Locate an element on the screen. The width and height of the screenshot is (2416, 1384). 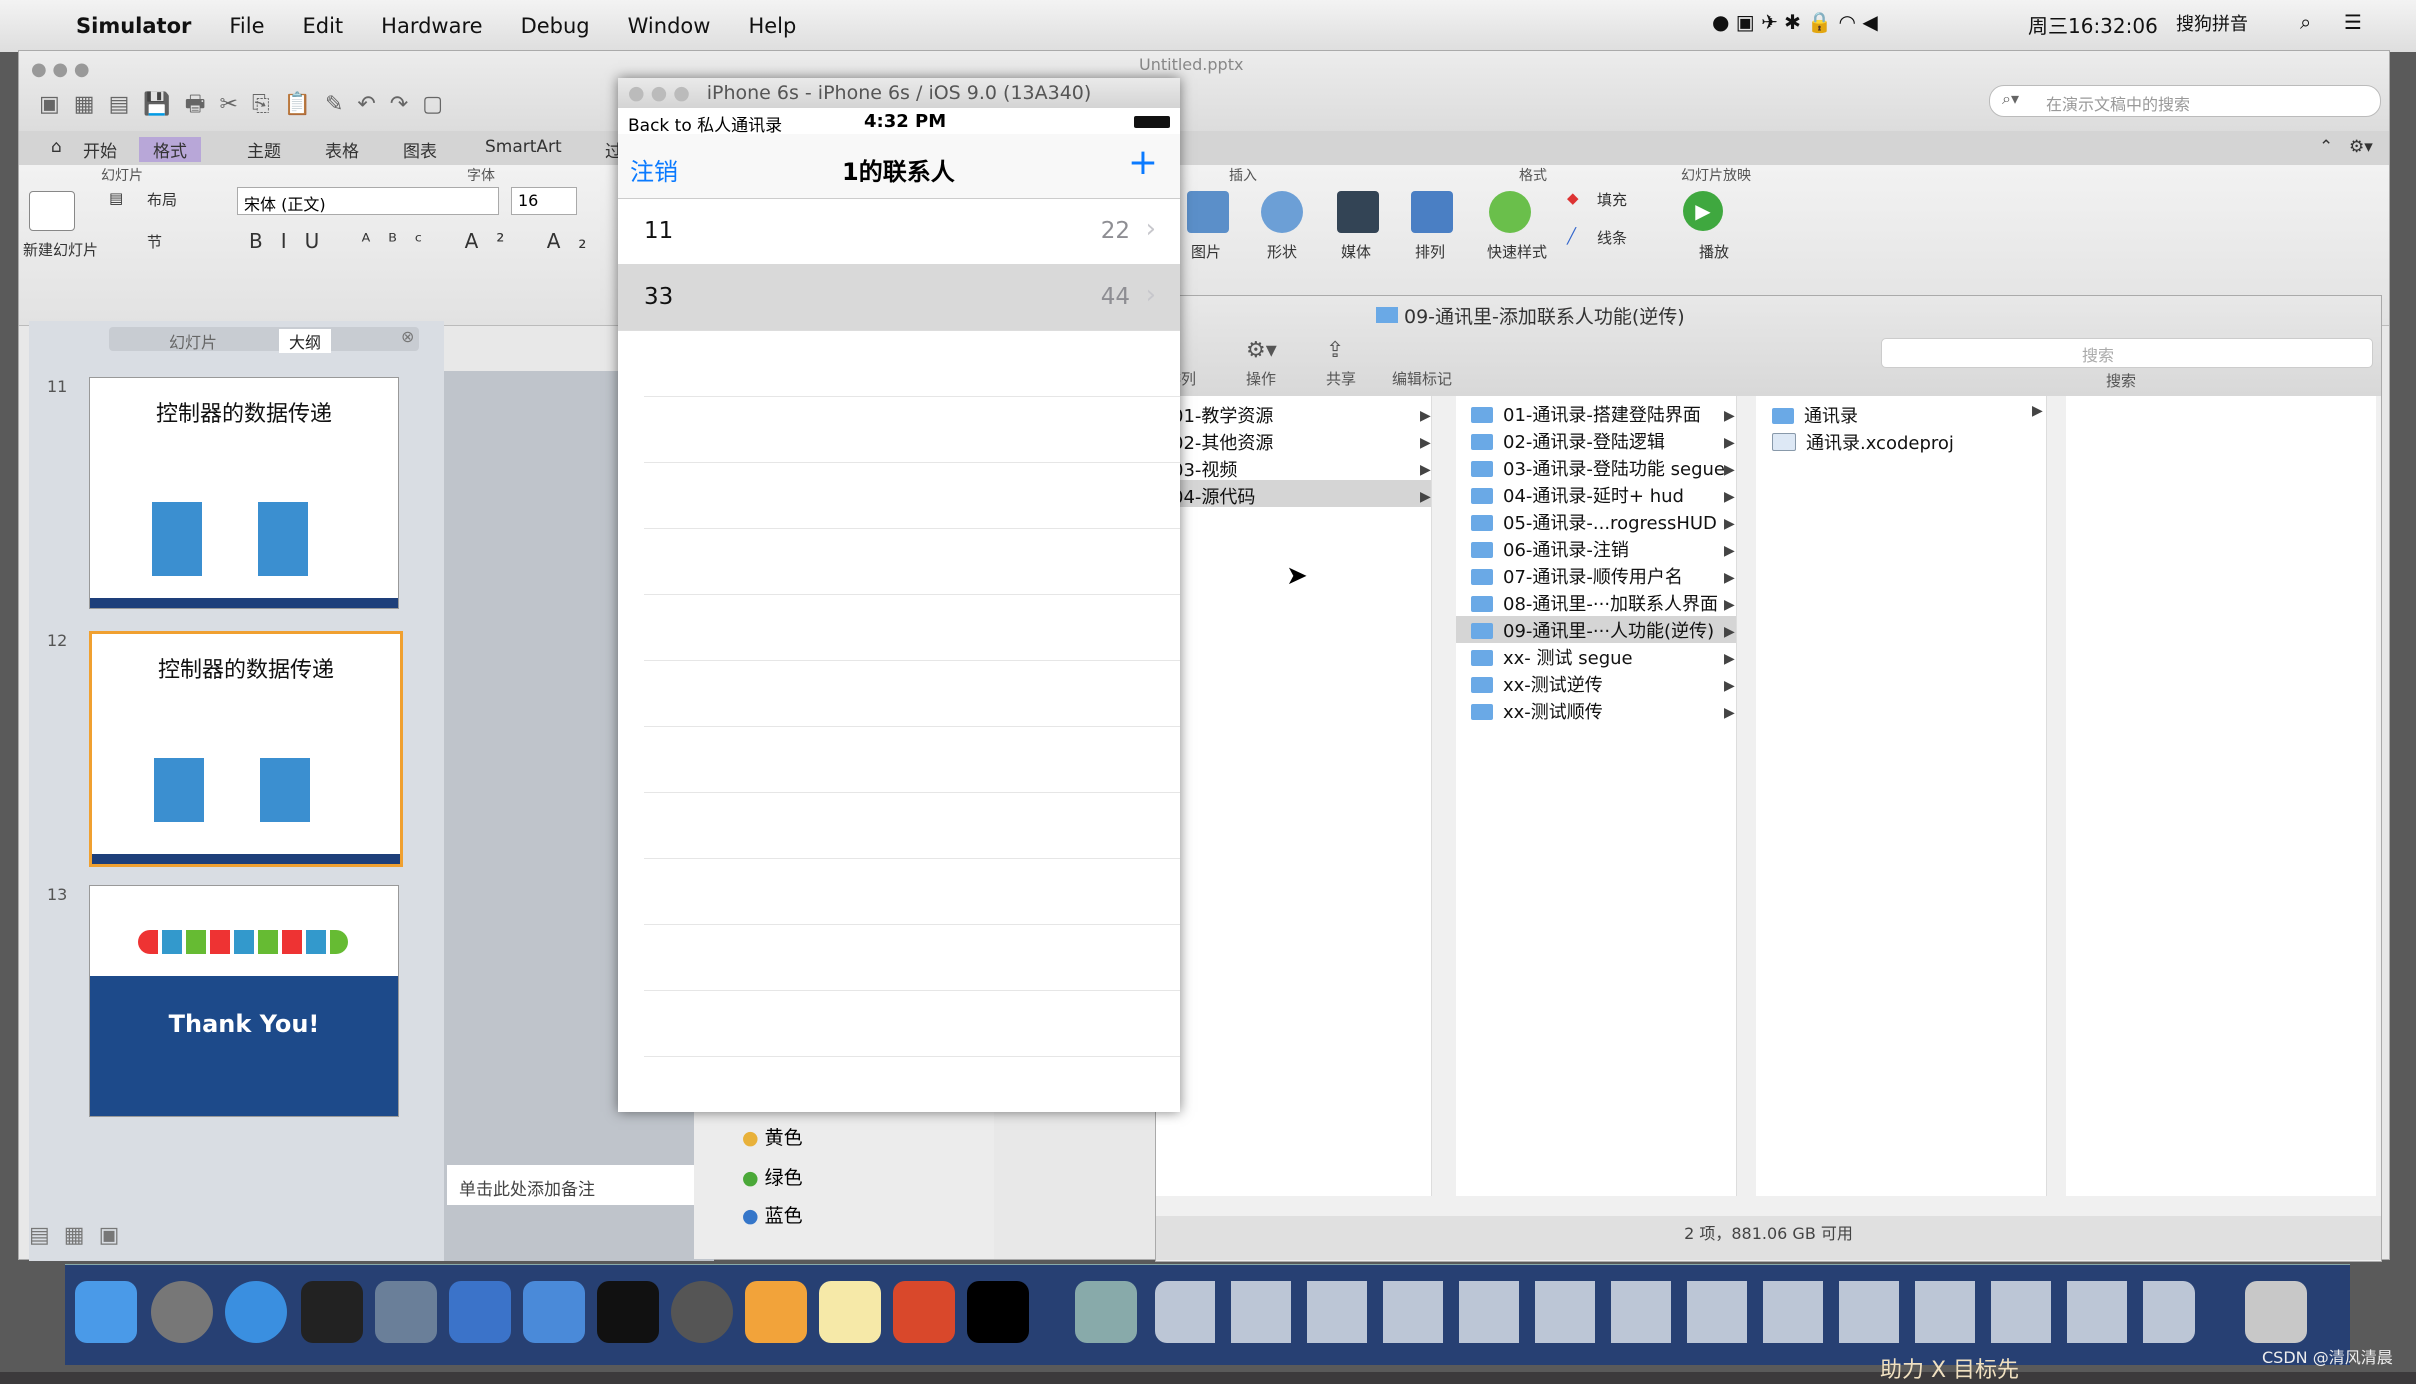
slide-thumb-13: Thank You! is located at coordinates (244, 1001).